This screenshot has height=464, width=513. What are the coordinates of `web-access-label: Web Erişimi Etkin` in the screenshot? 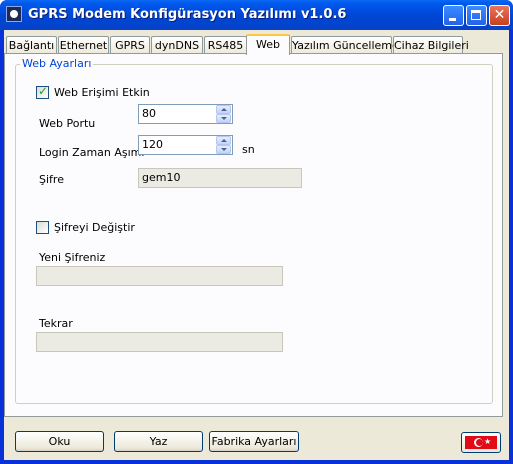 It's located at (102, 92).